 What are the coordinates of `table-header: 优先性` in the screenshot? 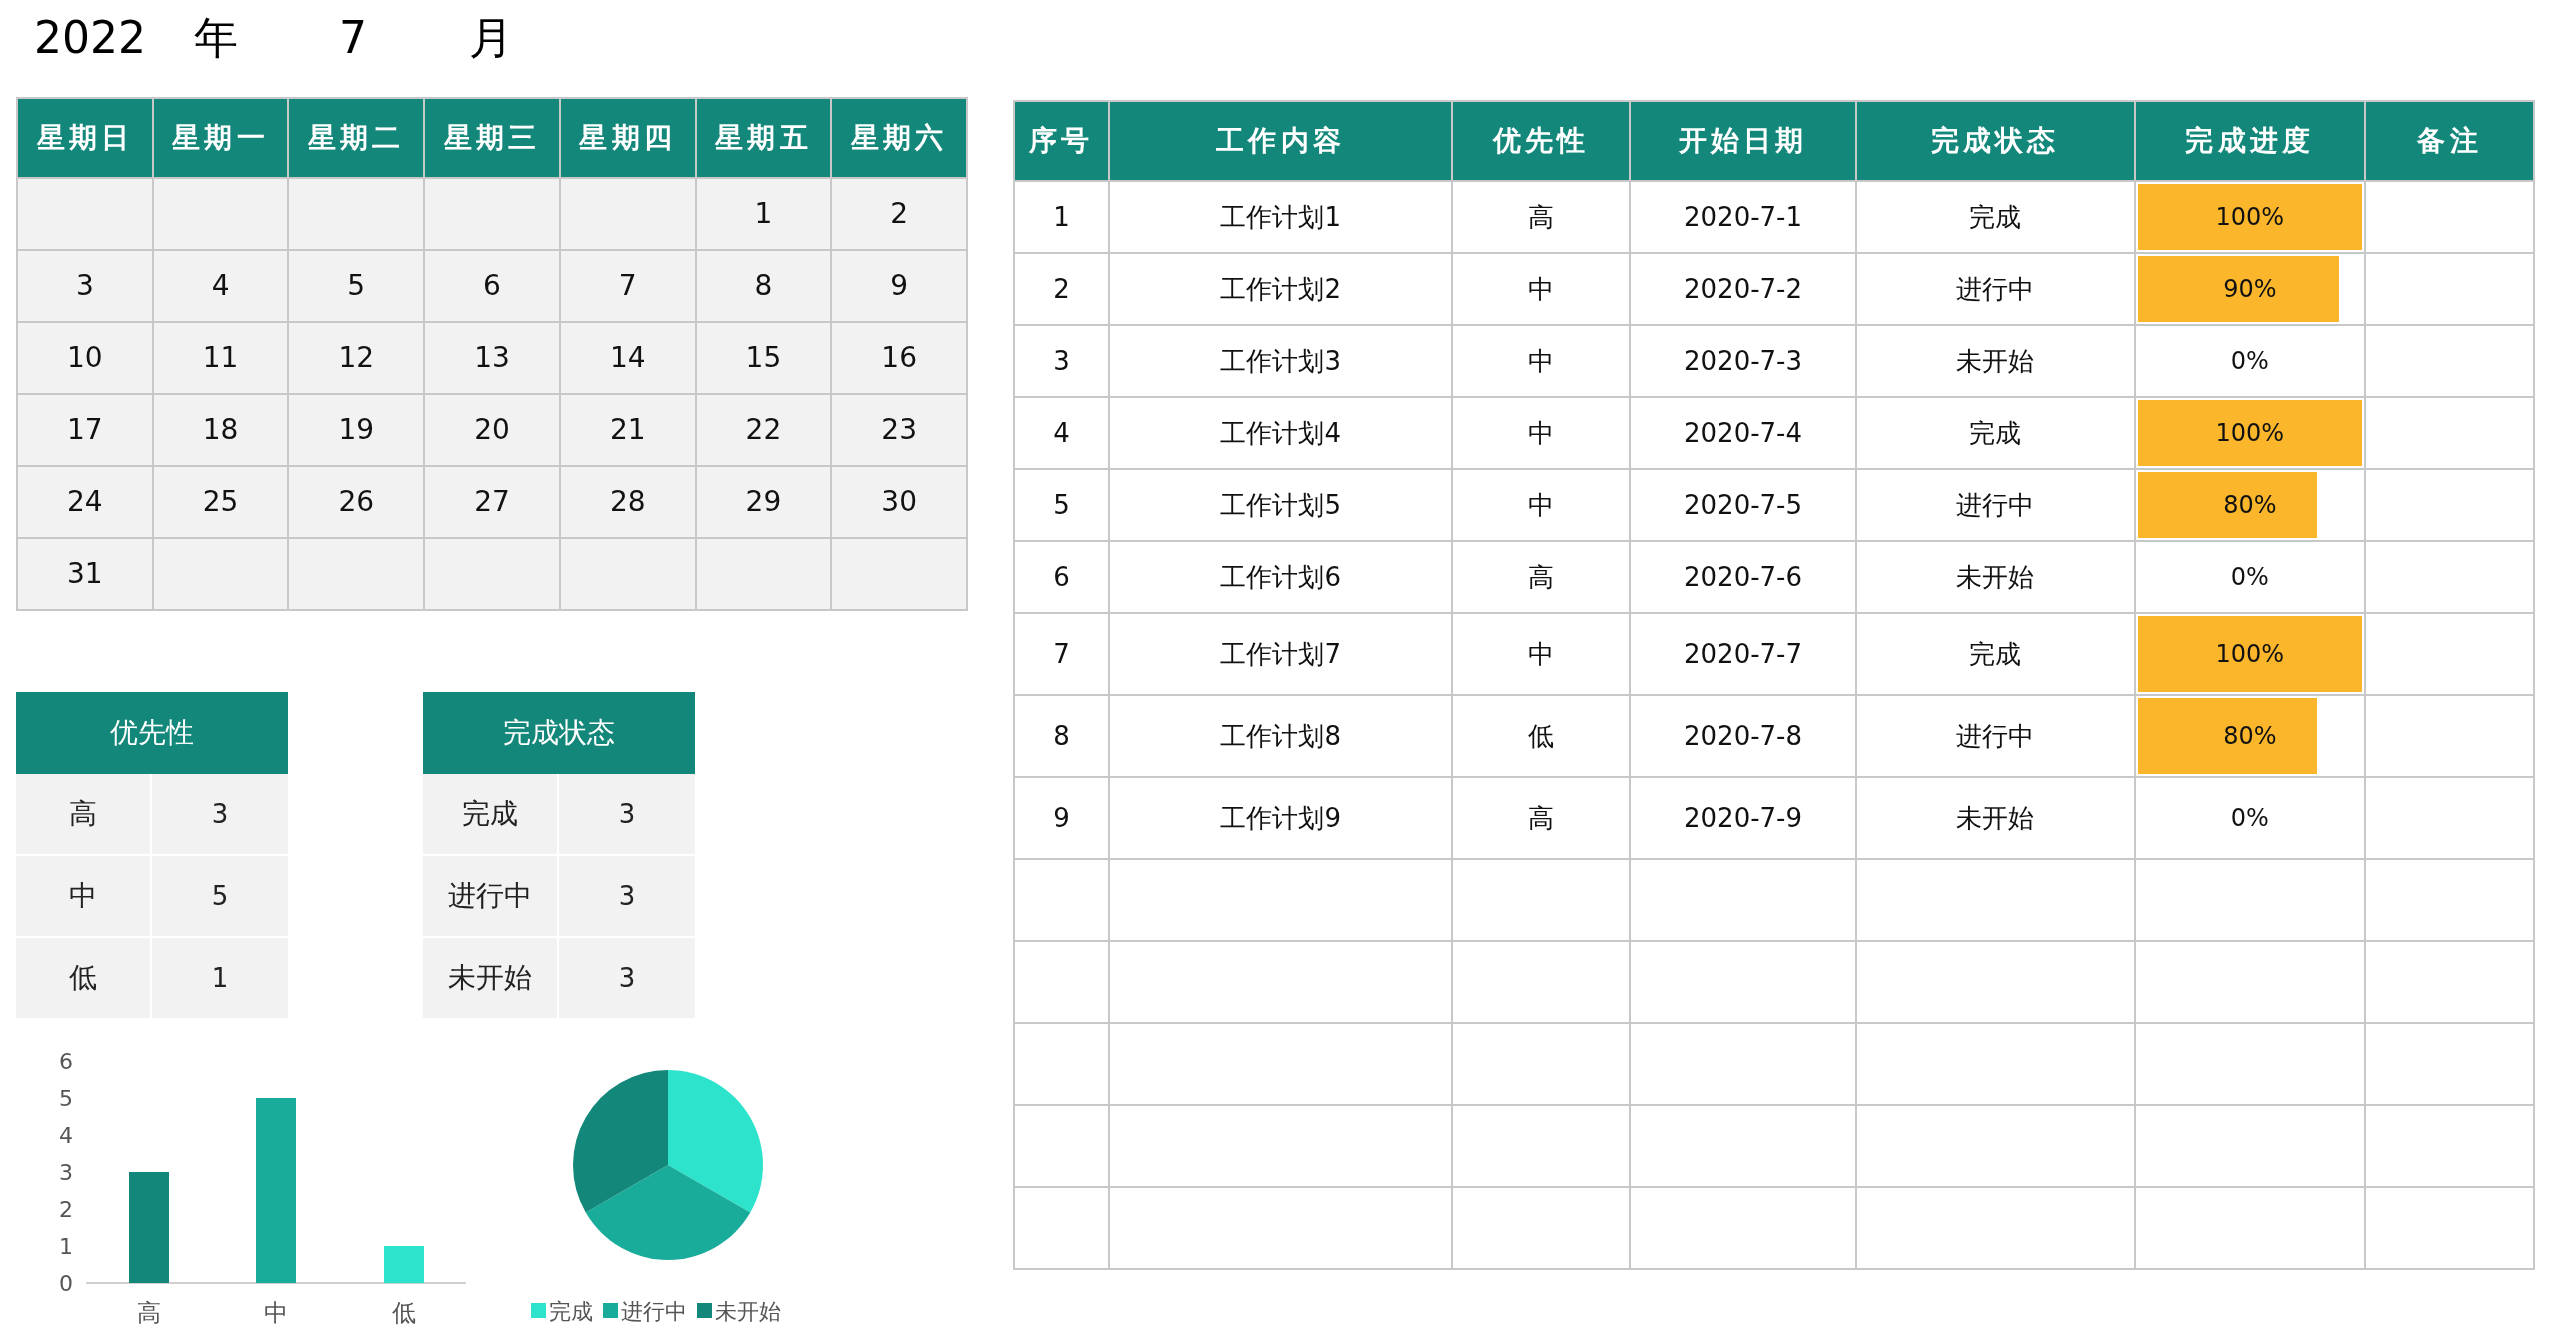 It's located at (152, 733).